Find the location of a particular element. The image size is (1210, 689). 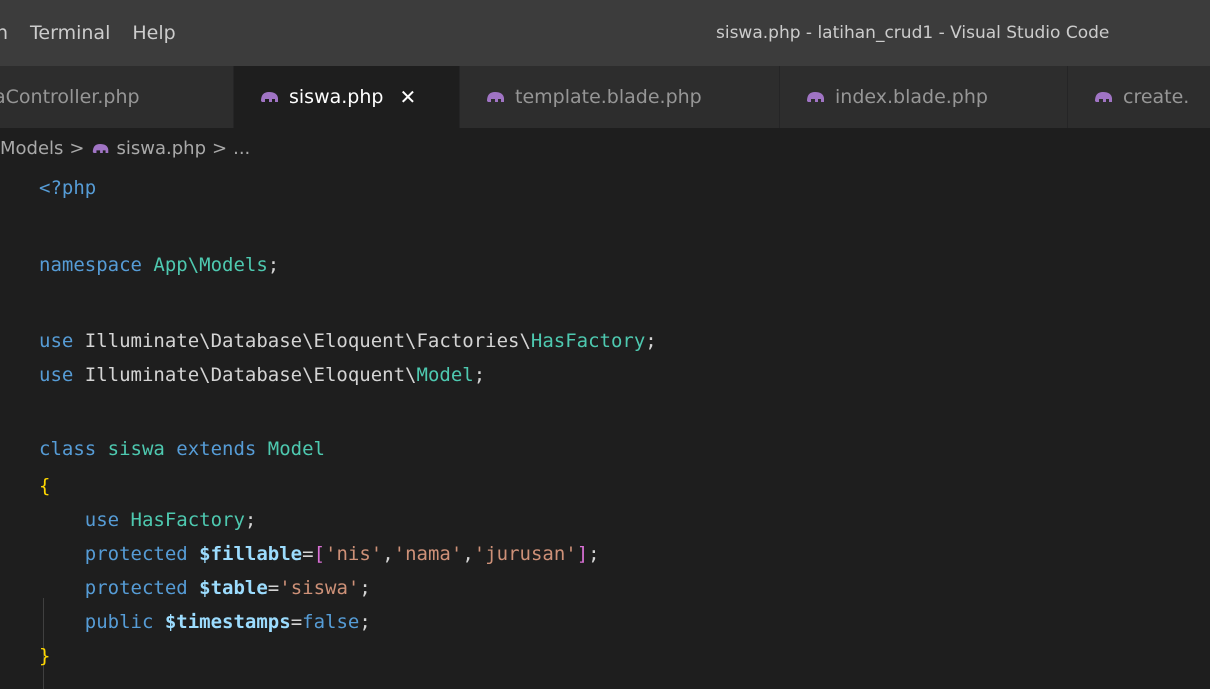

tab-label: index.blade.php is located at coordinates (911, 97).